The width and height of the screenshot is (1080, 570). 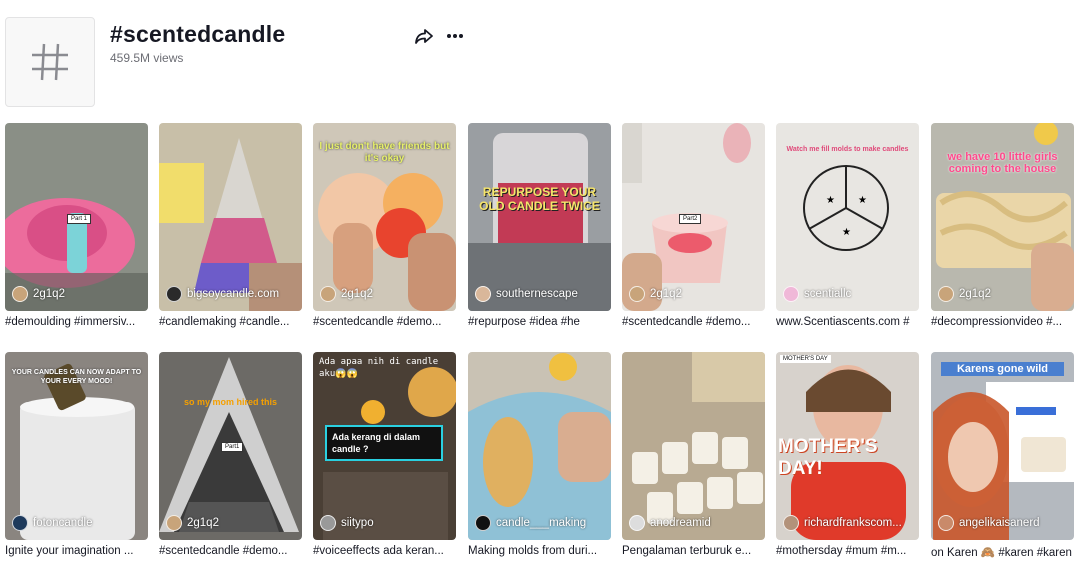 I want to click on overlay-text: Ada apaa nih di candle aku😱😱, so click(x=379, y=368).